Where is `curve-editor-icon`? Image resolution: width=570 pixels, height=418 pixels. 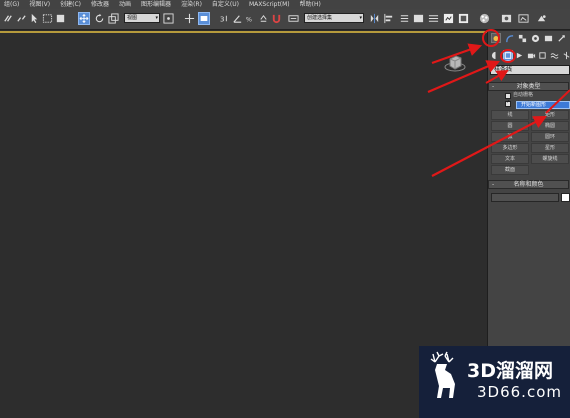
curve-editor-icon is located at coordinates (433, 18).